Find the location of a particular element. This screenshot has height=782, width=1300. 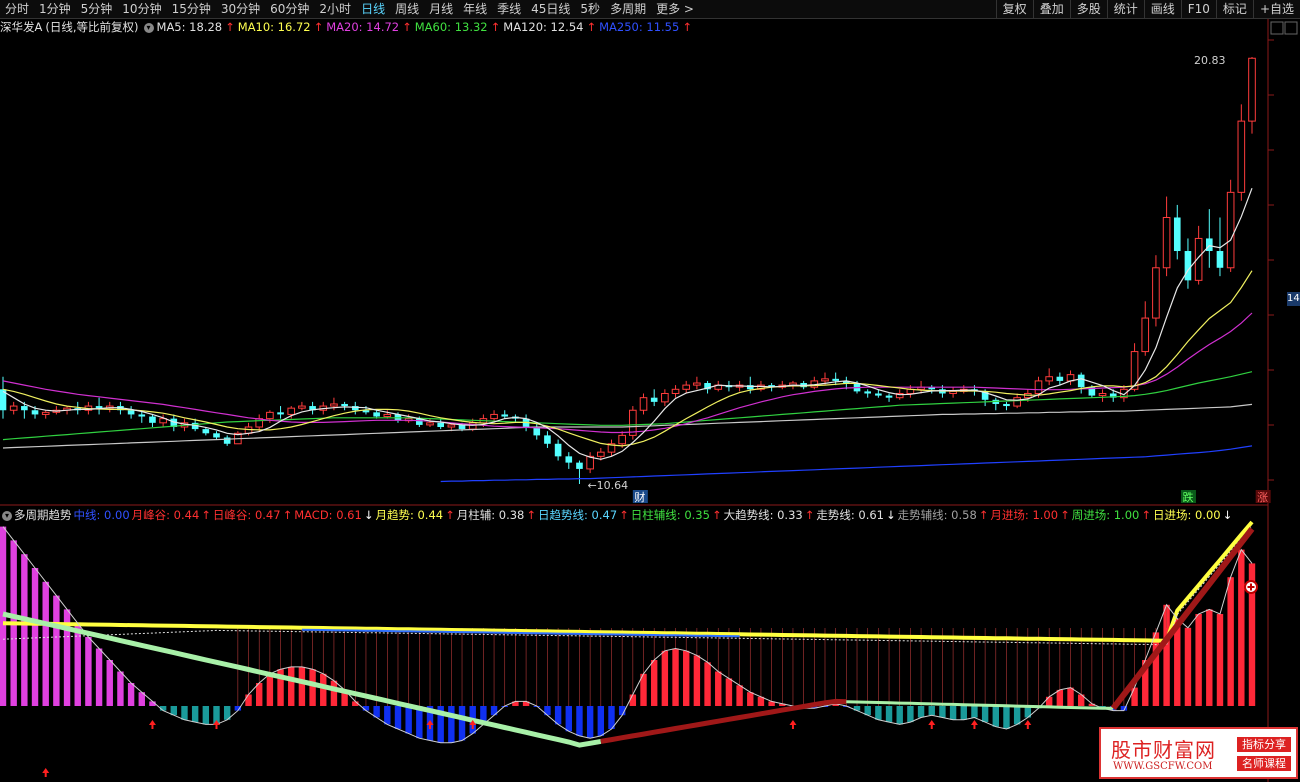

ma120-line is located at coordinates (627, 426).